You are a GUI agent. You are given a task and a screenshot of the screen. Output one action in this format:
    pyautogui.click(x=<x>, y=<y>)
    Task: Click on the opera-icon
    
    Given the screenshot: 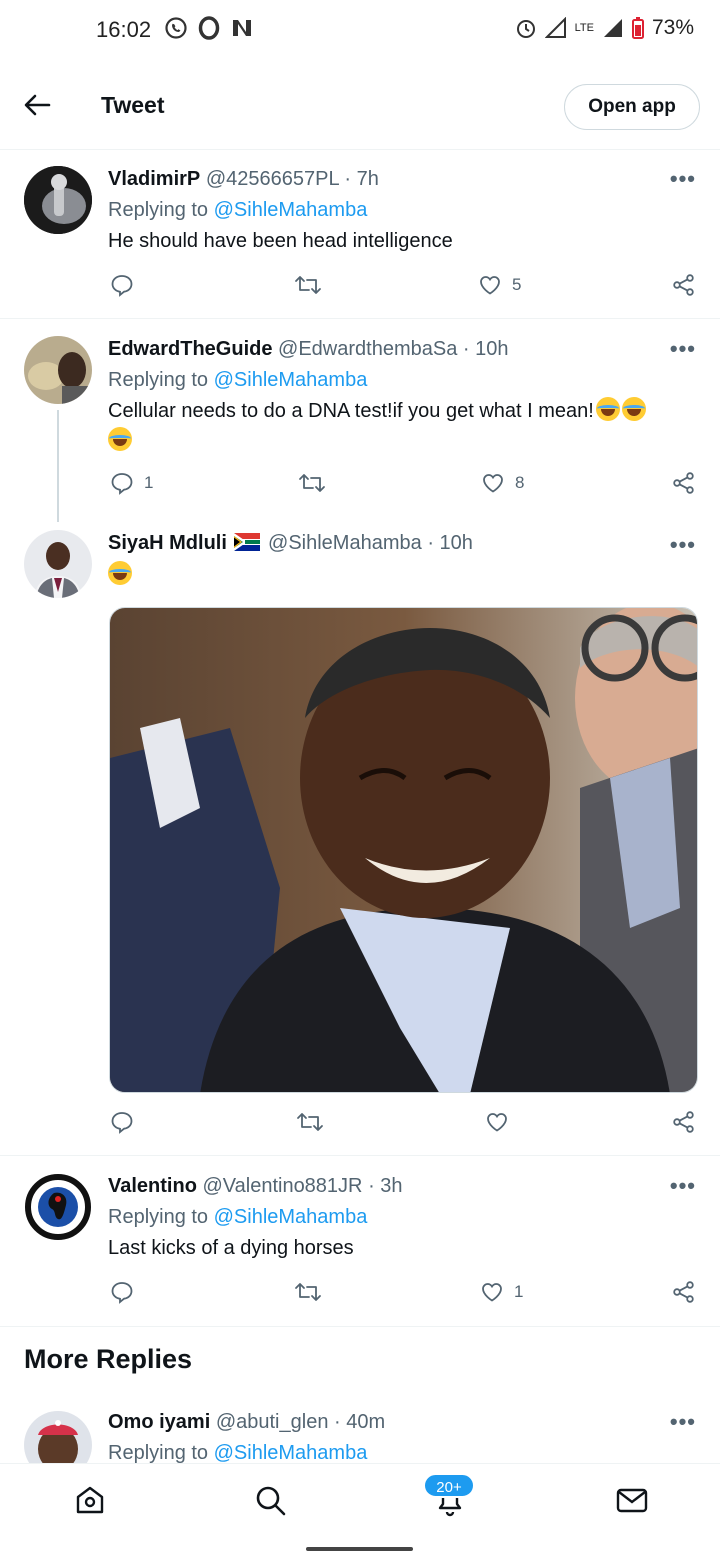 What is the action you would take?
    pyautogui.click(x=209, y=28)
    